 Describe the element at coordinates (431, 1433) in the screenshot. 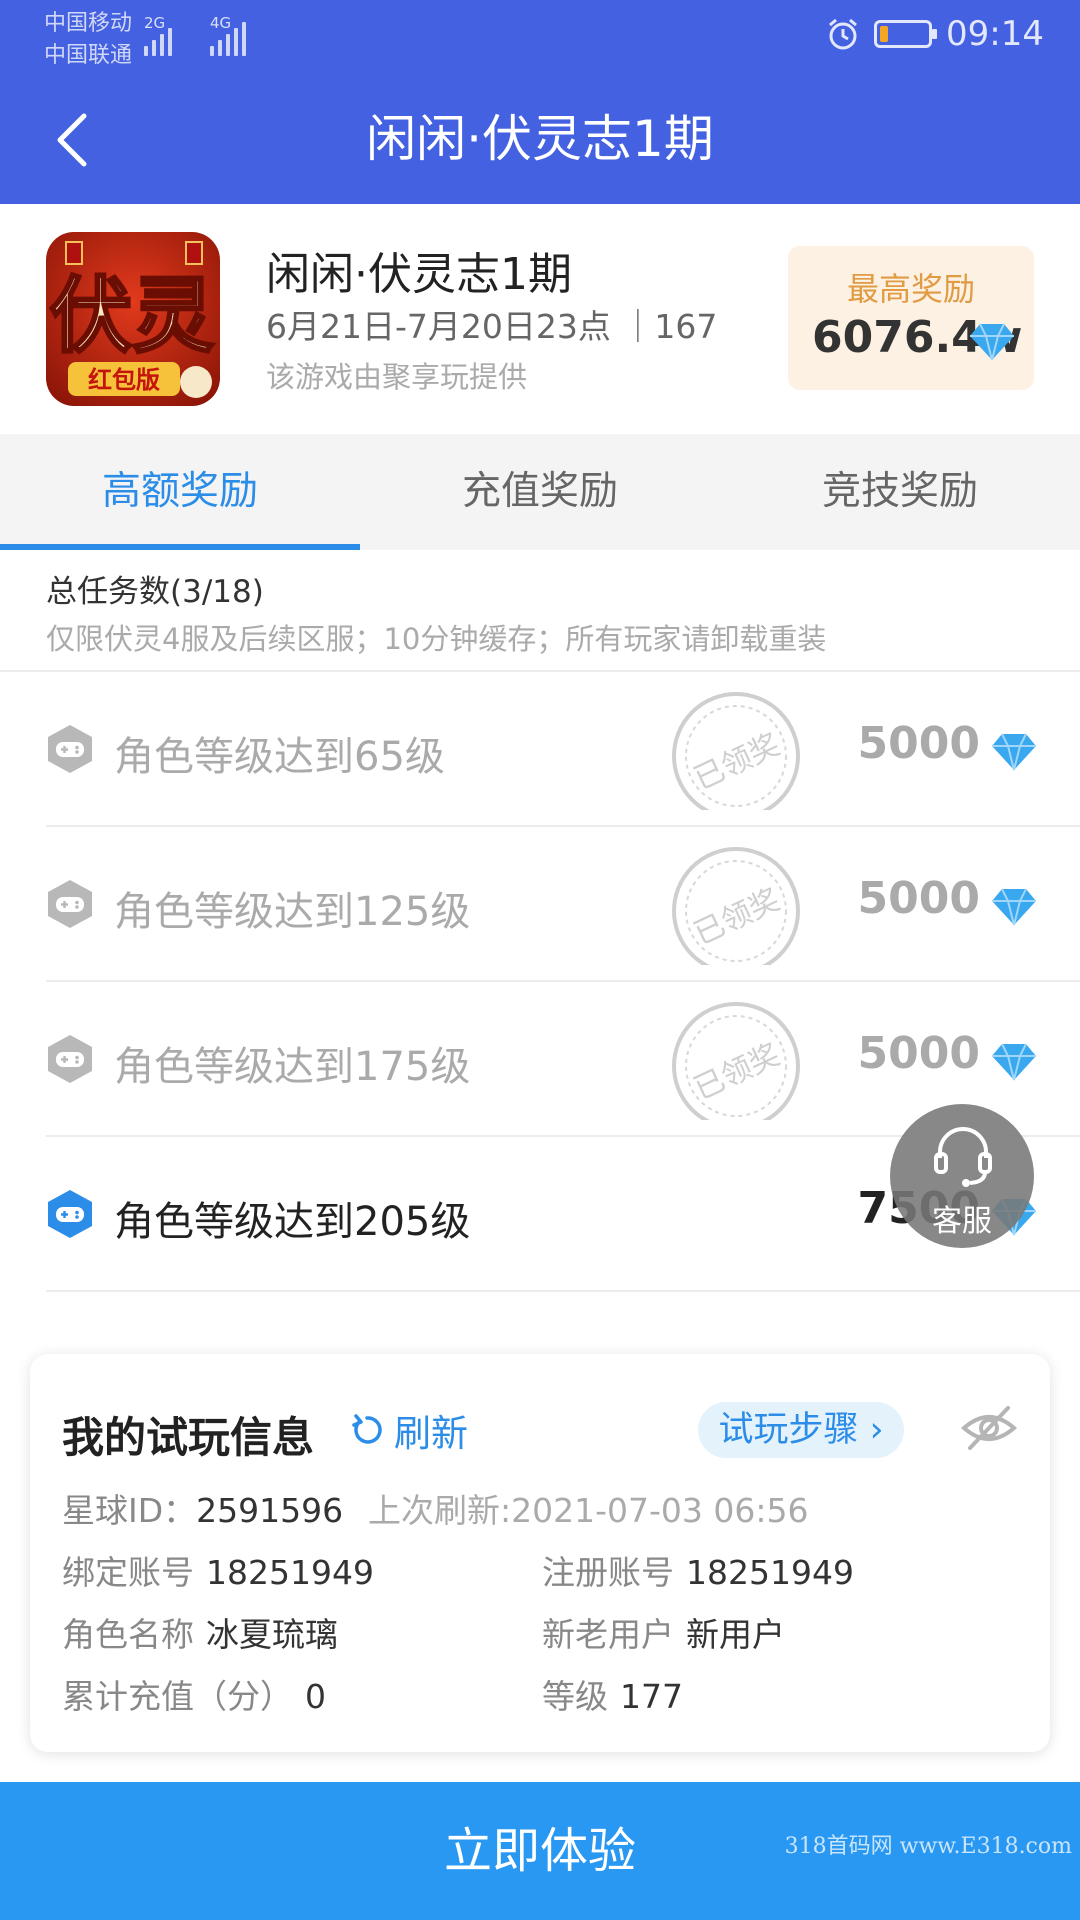

I see `refresh-label: 刷新` at that location.